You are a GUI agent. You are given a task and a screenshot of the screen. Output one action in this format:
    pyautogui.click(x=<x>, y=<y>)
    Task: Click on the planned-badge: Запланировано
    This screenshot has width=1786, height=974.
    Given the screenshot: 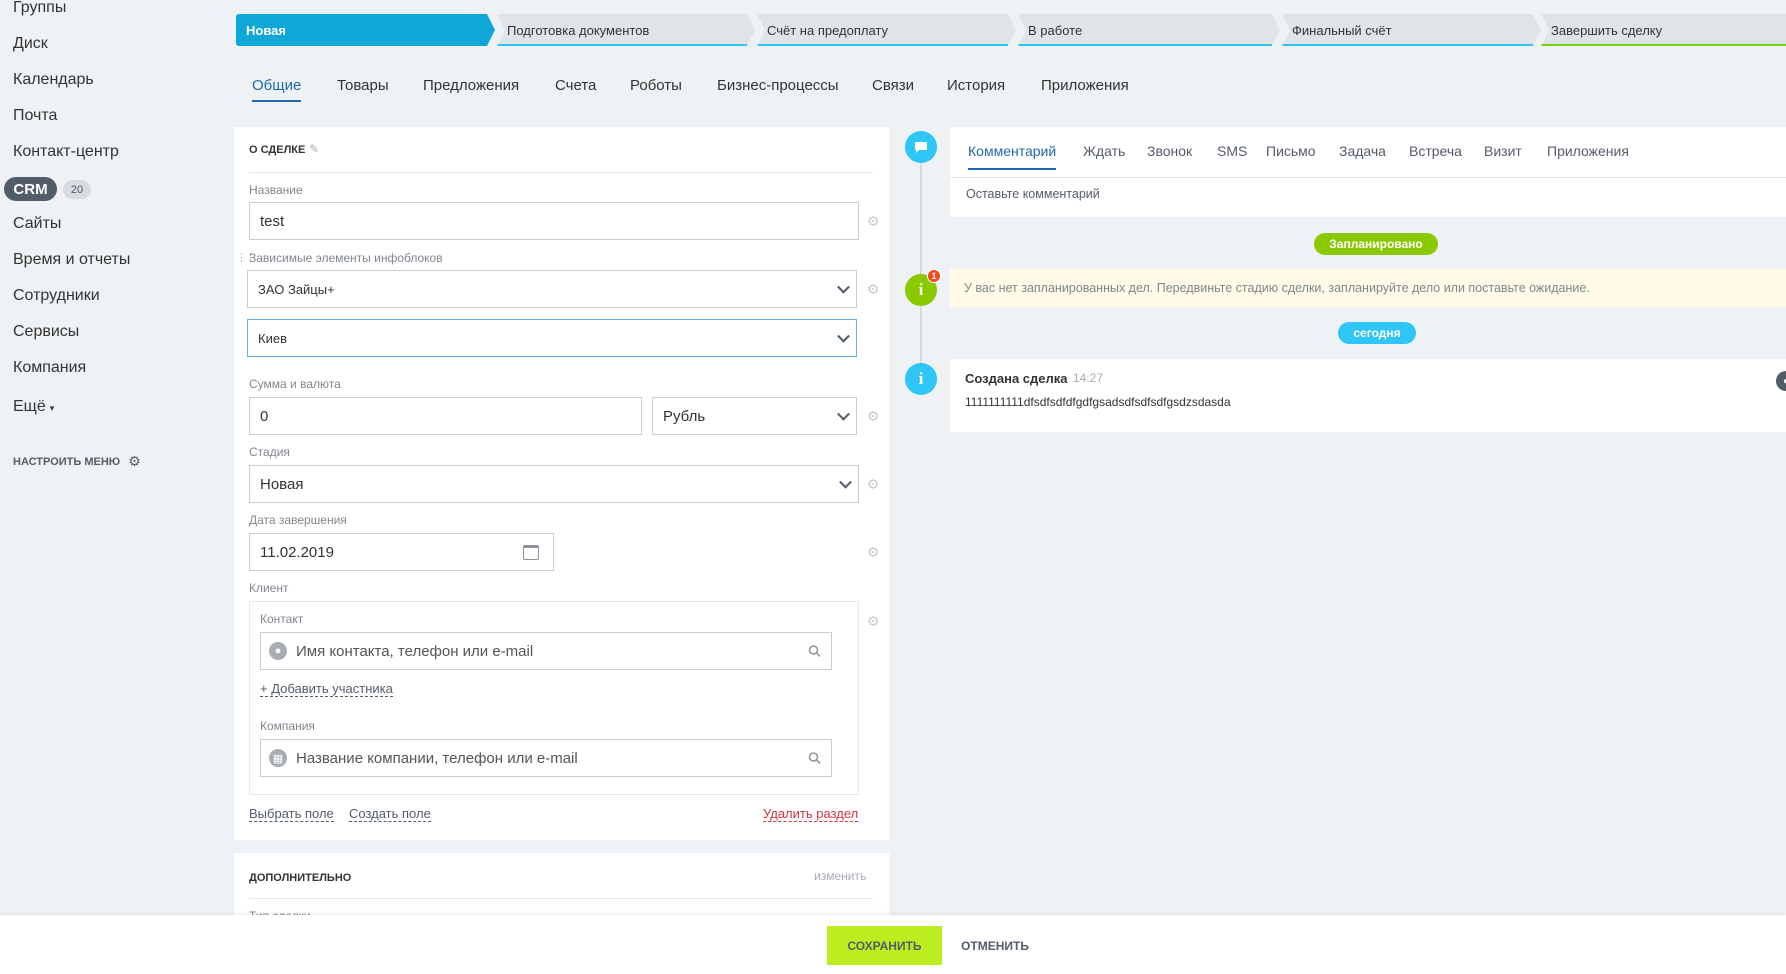 What is the action you would take?
    pyautogui.click(x=1376, y=244)
    